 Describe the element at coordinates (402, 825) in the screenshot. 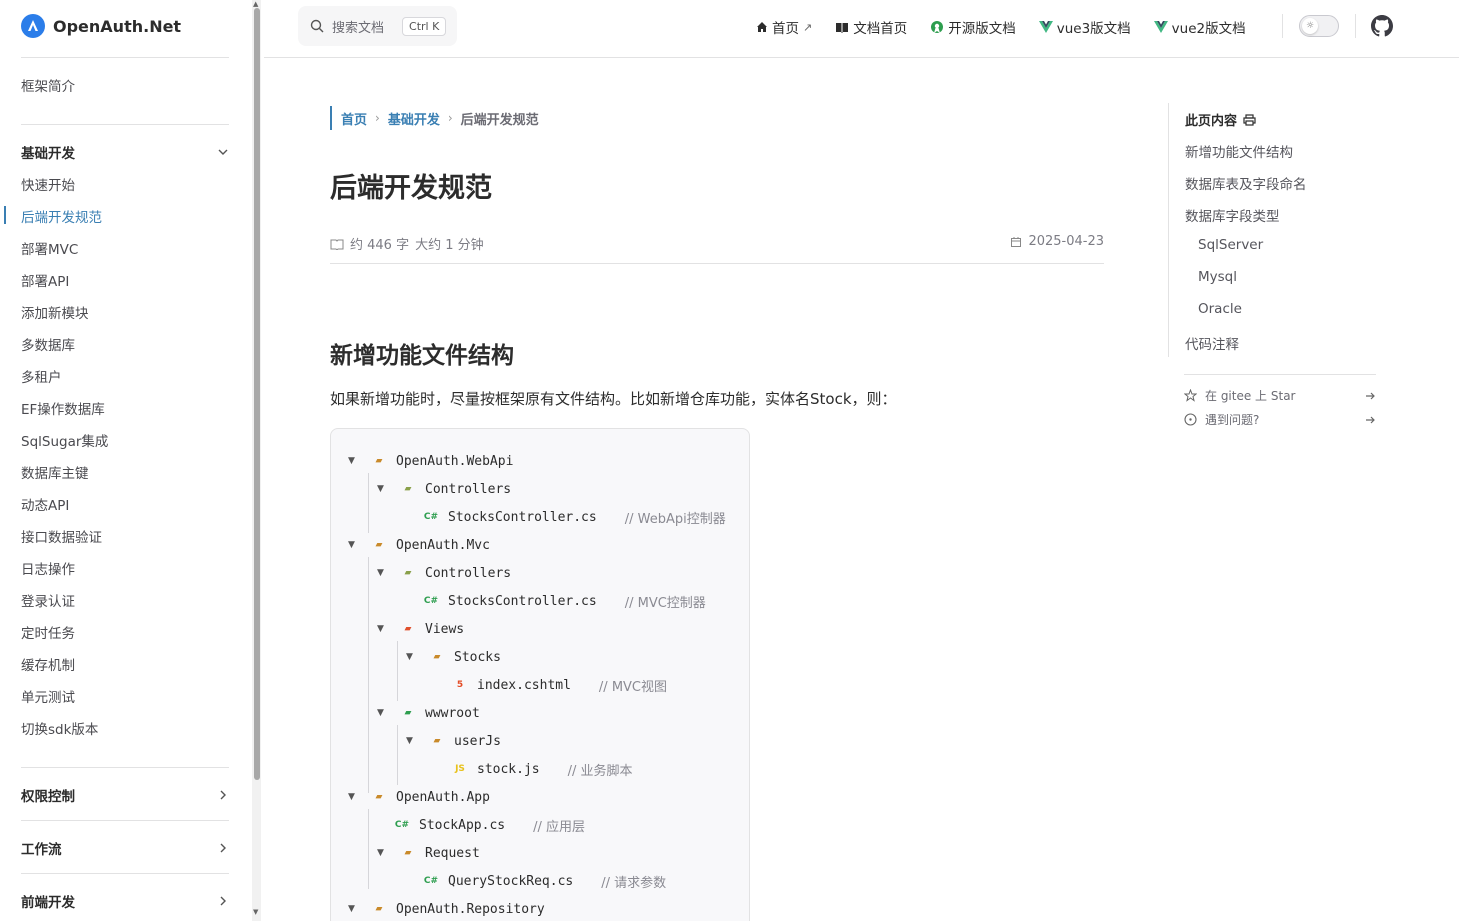

I see `csharp-icon: C#` at that location.